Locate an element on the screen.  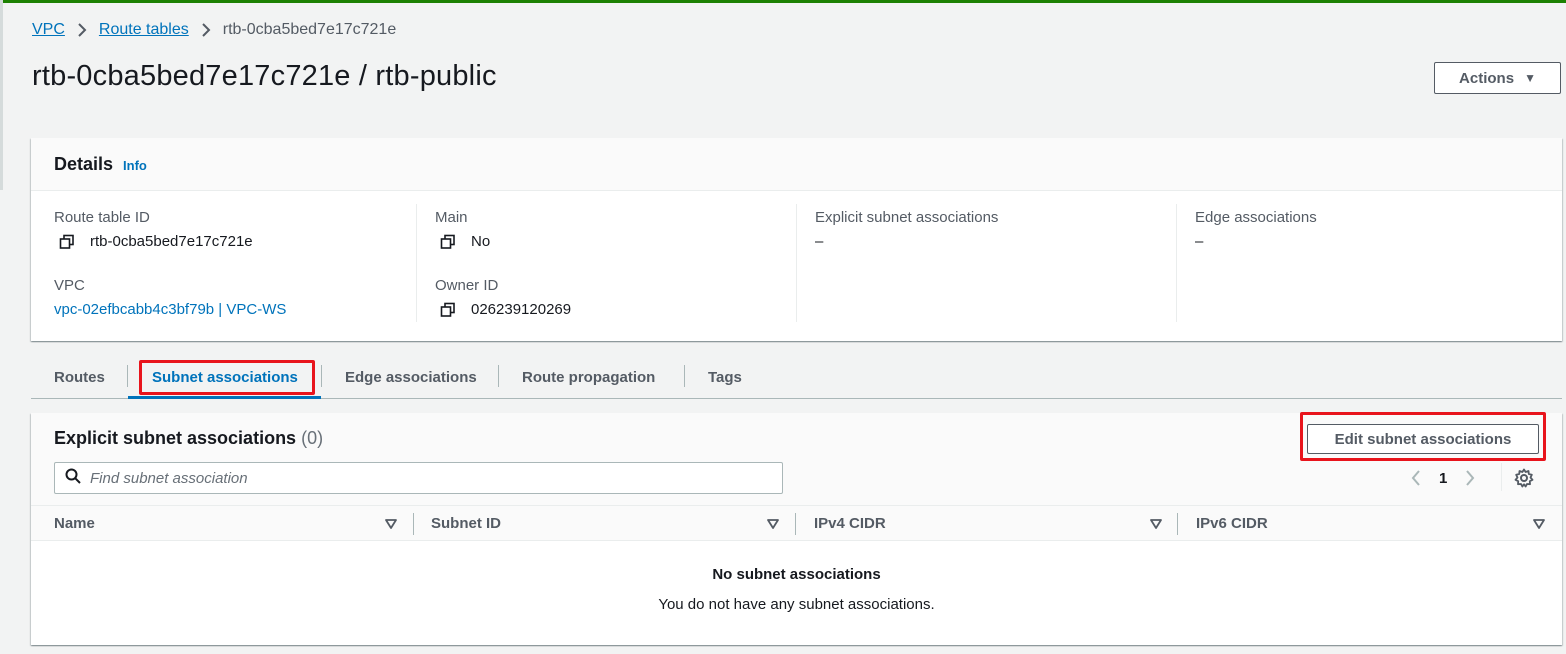
column-header-name: Name is located at coordinates (74, 523).